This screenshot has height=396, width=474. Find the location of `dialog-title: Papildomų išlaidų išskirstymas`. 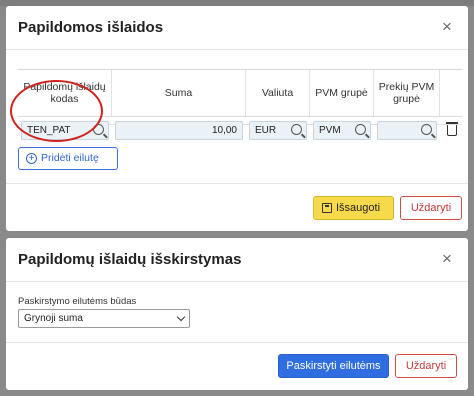

dialog-title: Papildomų išlaidų išskirstymas is located at coordinates (130, 259).